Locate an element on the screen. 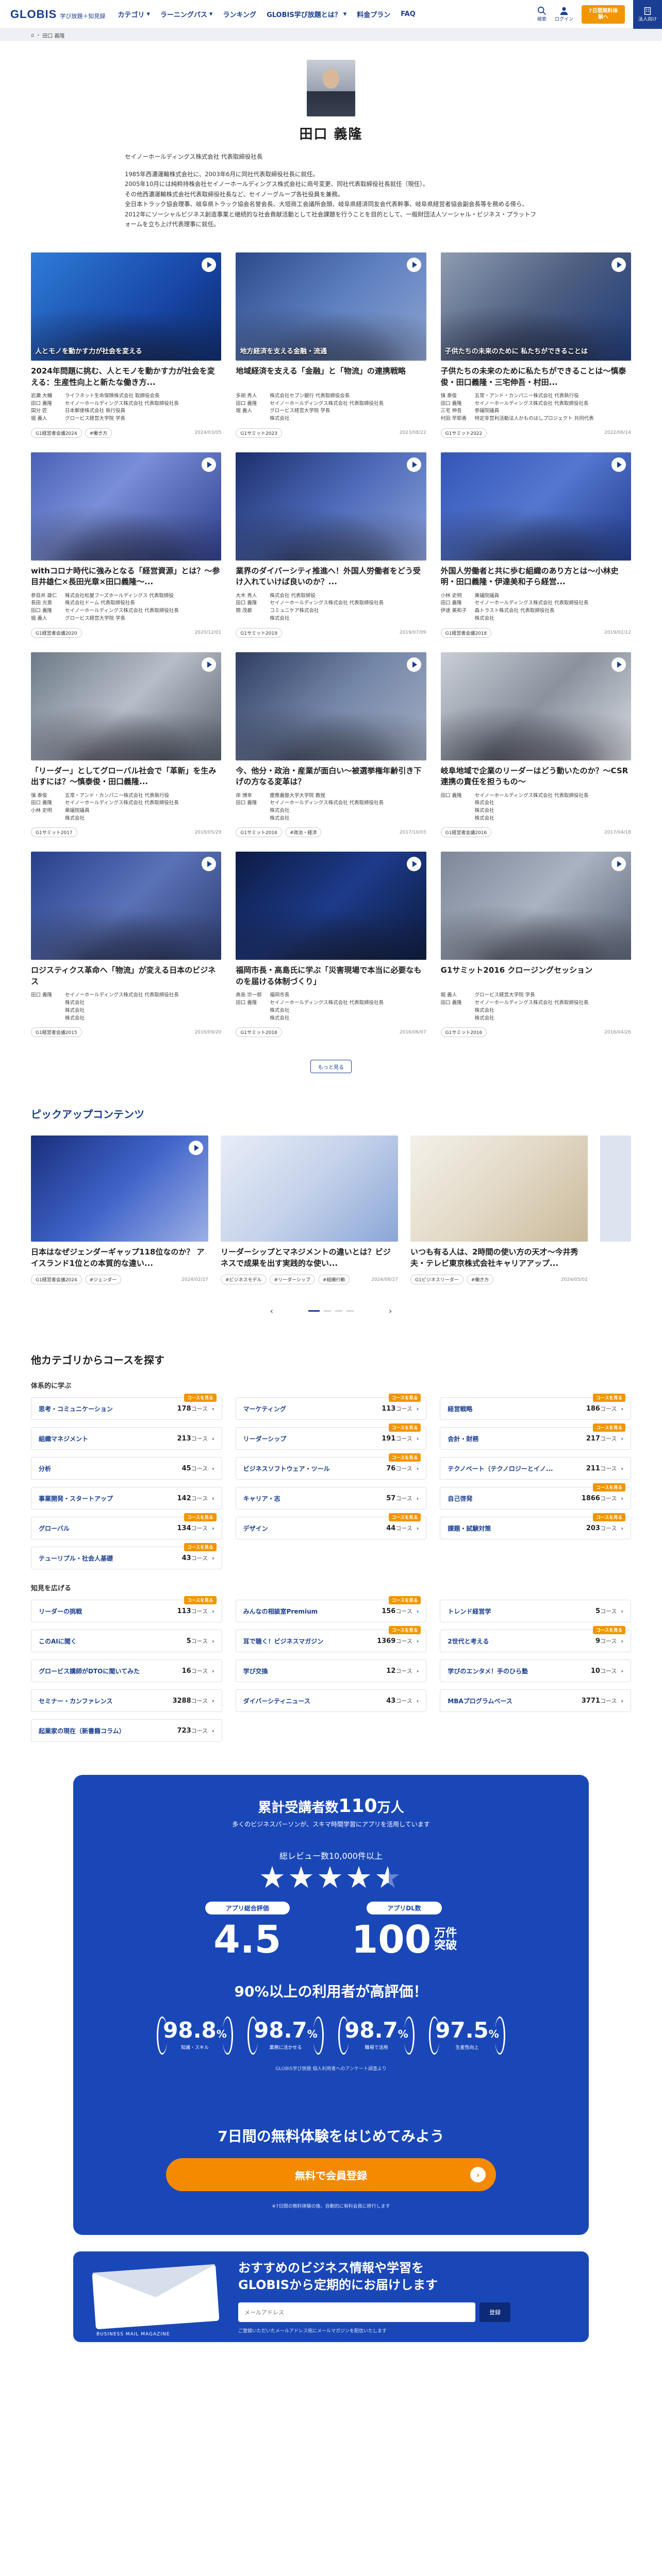 The height and width of the screenshot is (2576, 662). search-button: 検索 is located at coordinates (542, 14).